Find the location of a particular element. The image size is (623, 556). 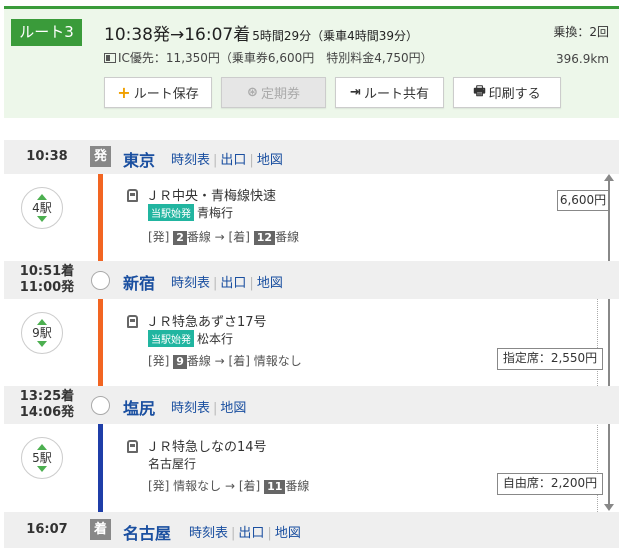

route-actions: + ルート保存 ⊛ 定期券 ⇥ ルート共有 🖶 印刷する is located at coordinates (337, 92).